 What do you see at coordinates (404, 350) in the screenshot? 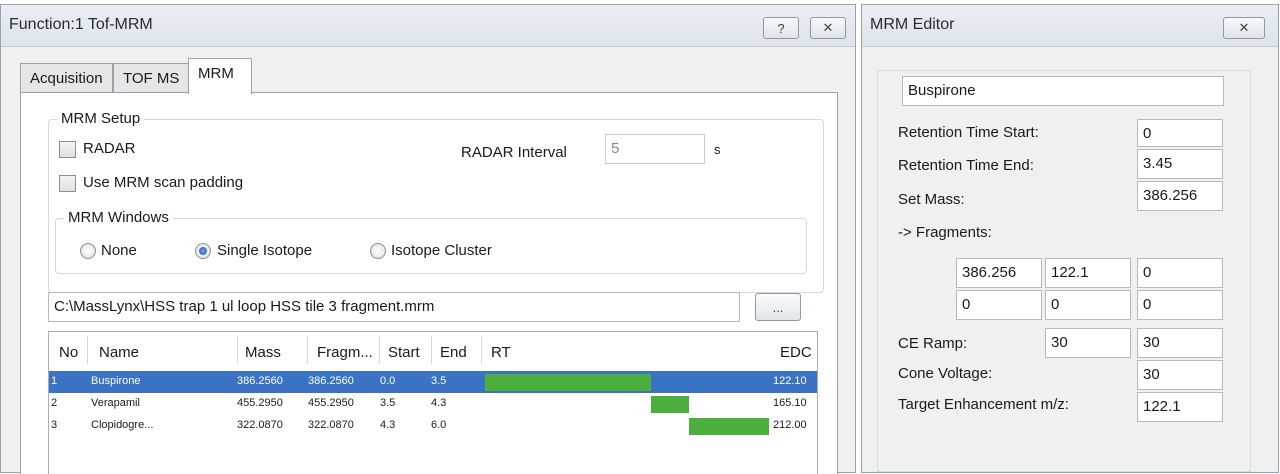
I see `col-start: Start` at bounding box center [404, 350].